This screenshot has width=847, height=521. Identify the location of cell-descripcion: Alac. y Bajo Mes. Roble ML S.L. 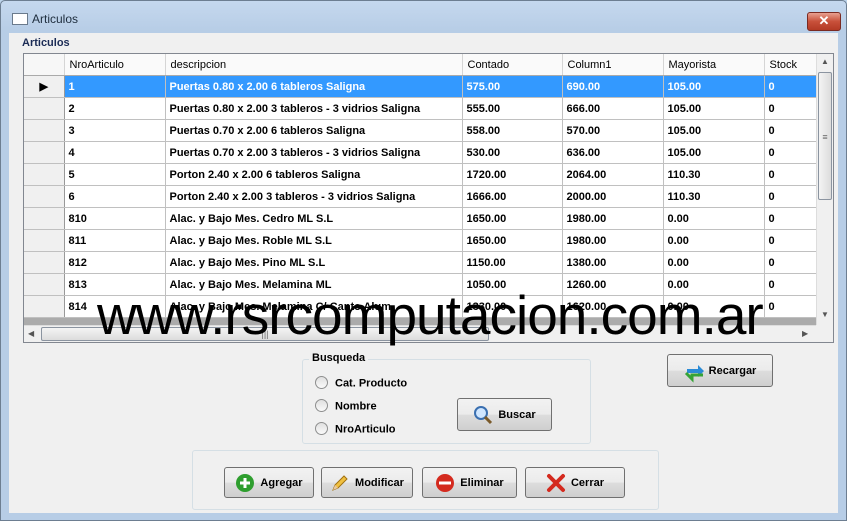
(314, 240).